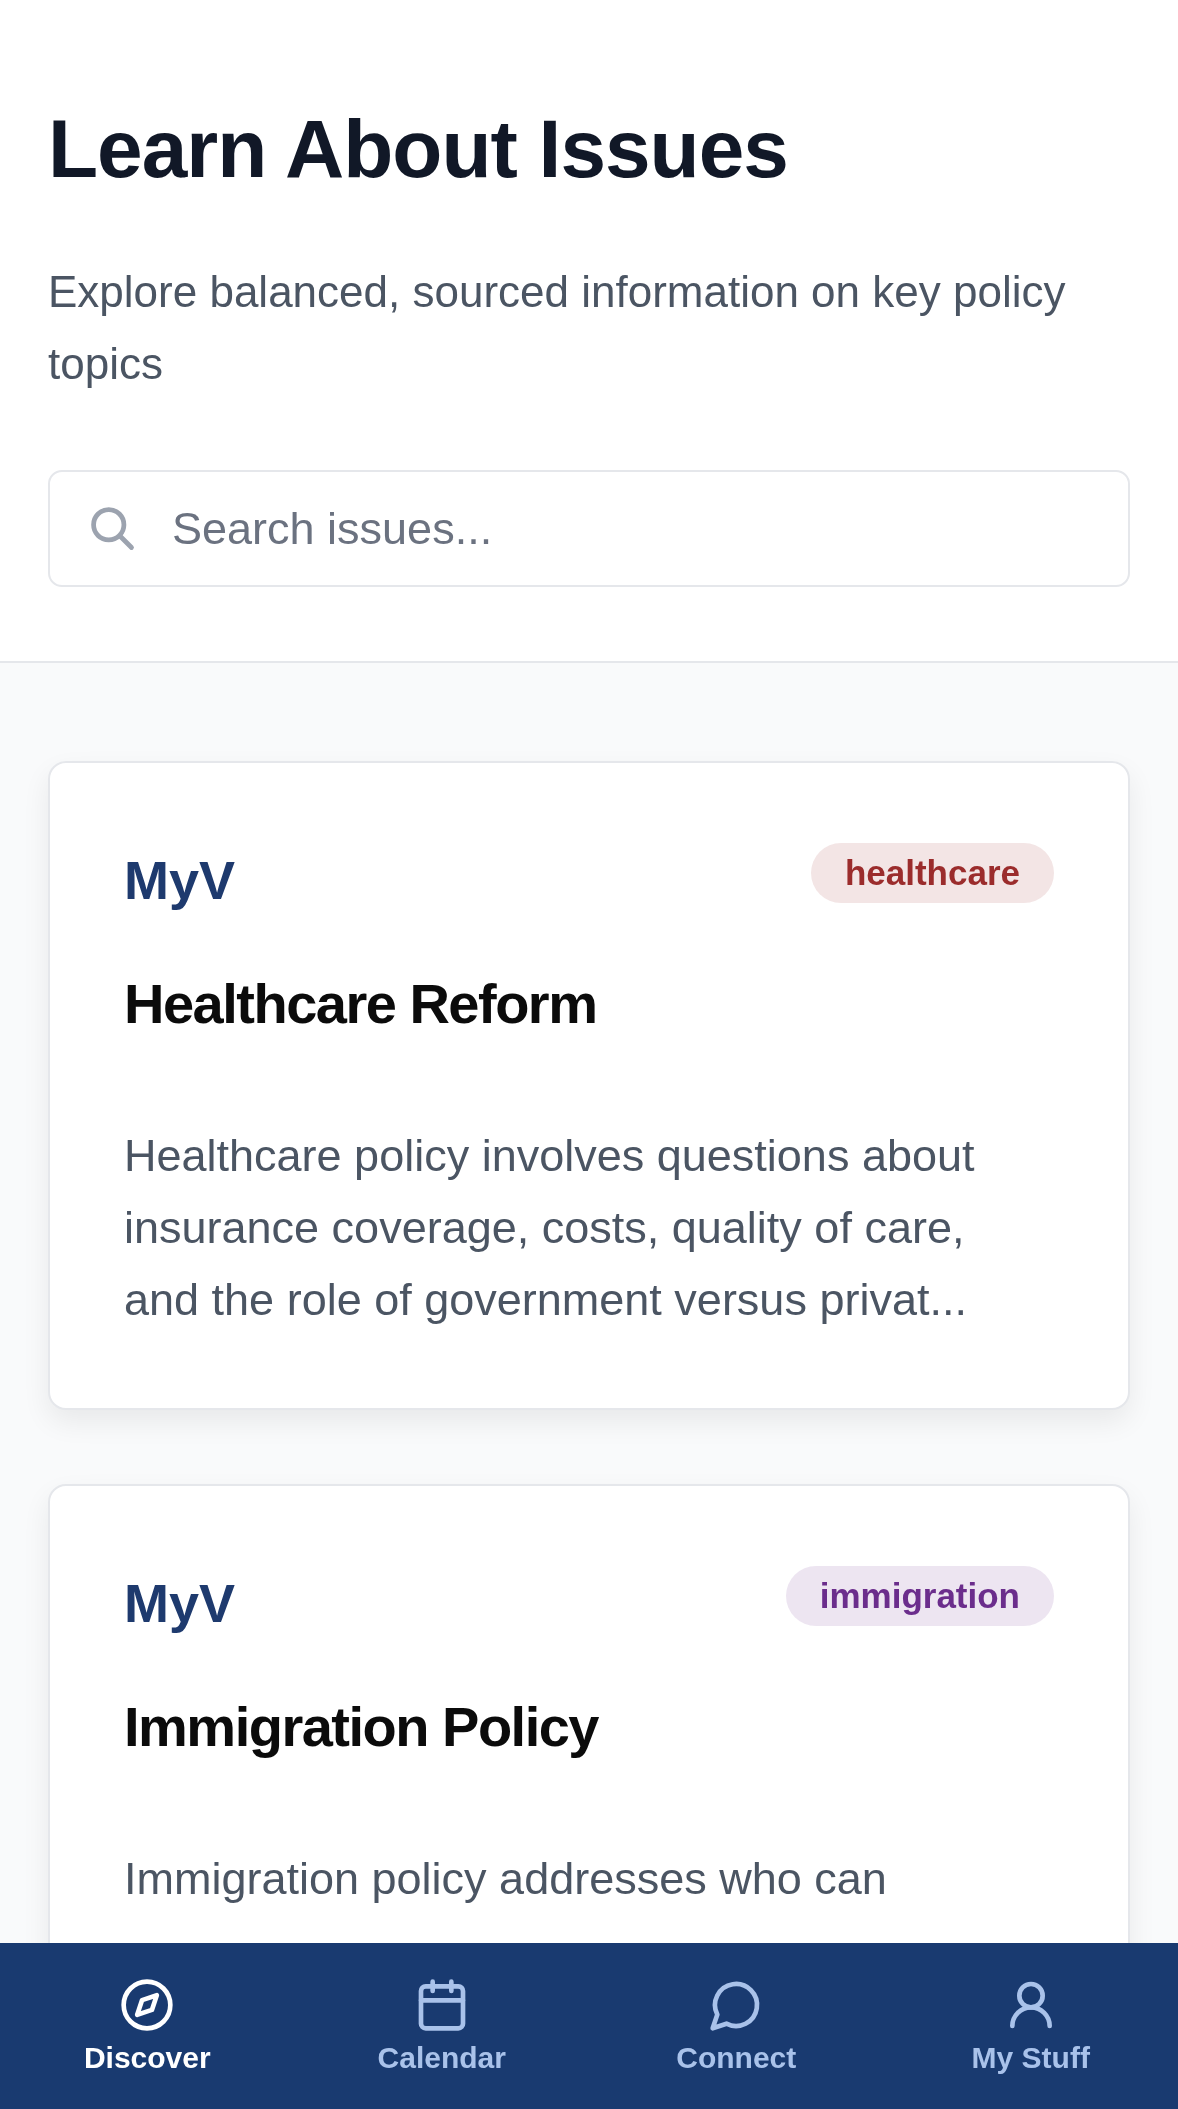 The height and width of the screenshot is (2109, 1178). Describe the element at coordinates (557, 328) in the screenshot. I see `page-subtitle: Explore balanced, sourced information on key policy topics` at that location.